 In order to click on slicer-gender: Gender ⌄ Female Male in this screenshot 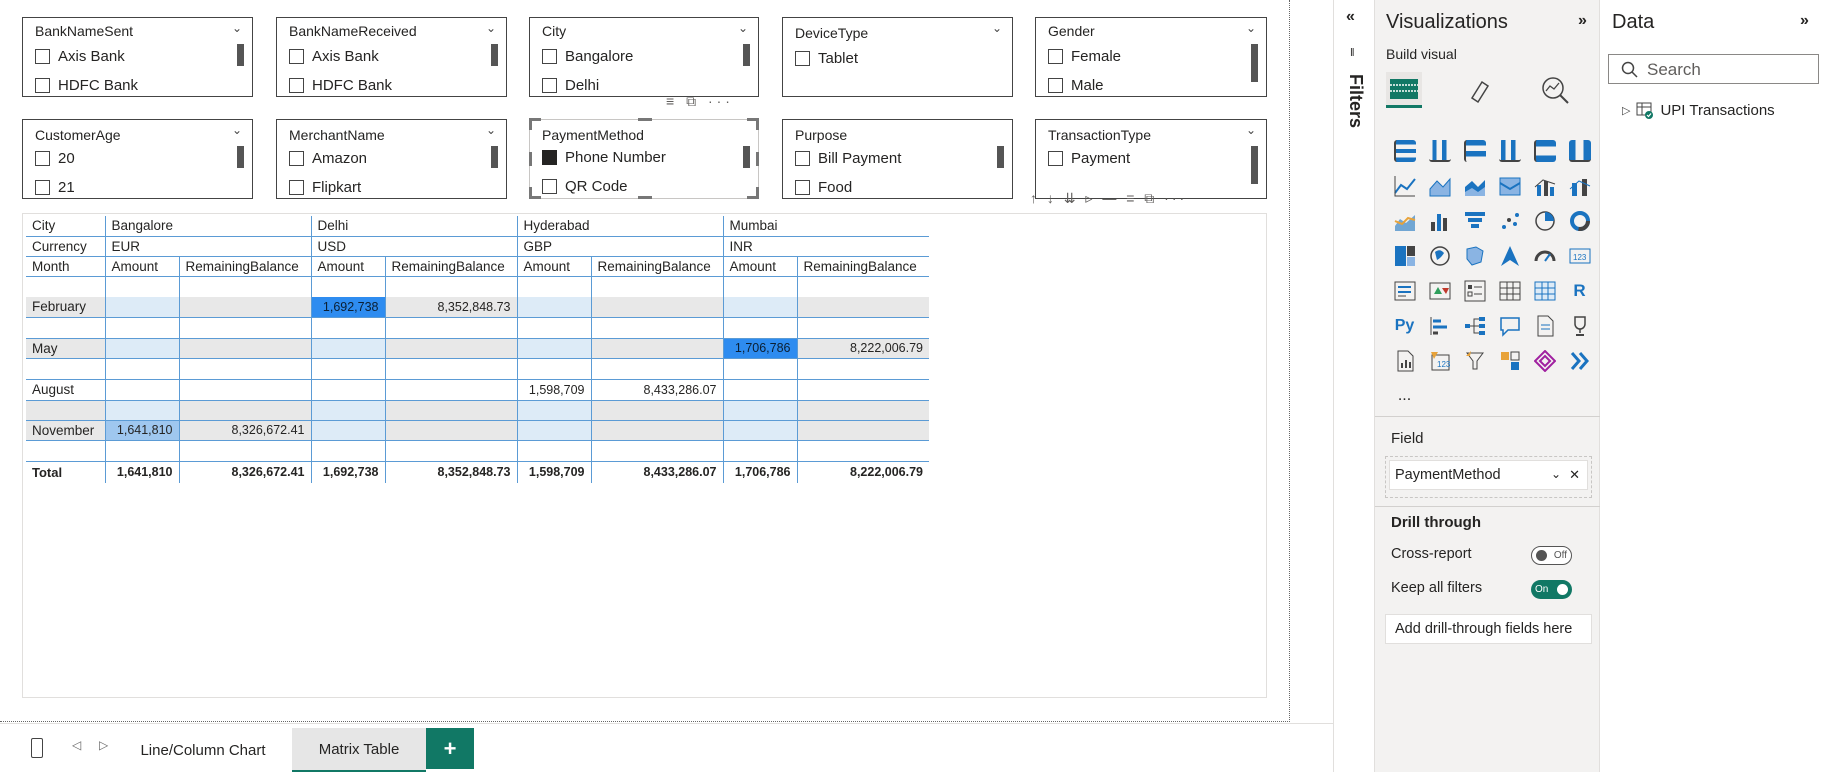, I will do `click(1151, 57)`.